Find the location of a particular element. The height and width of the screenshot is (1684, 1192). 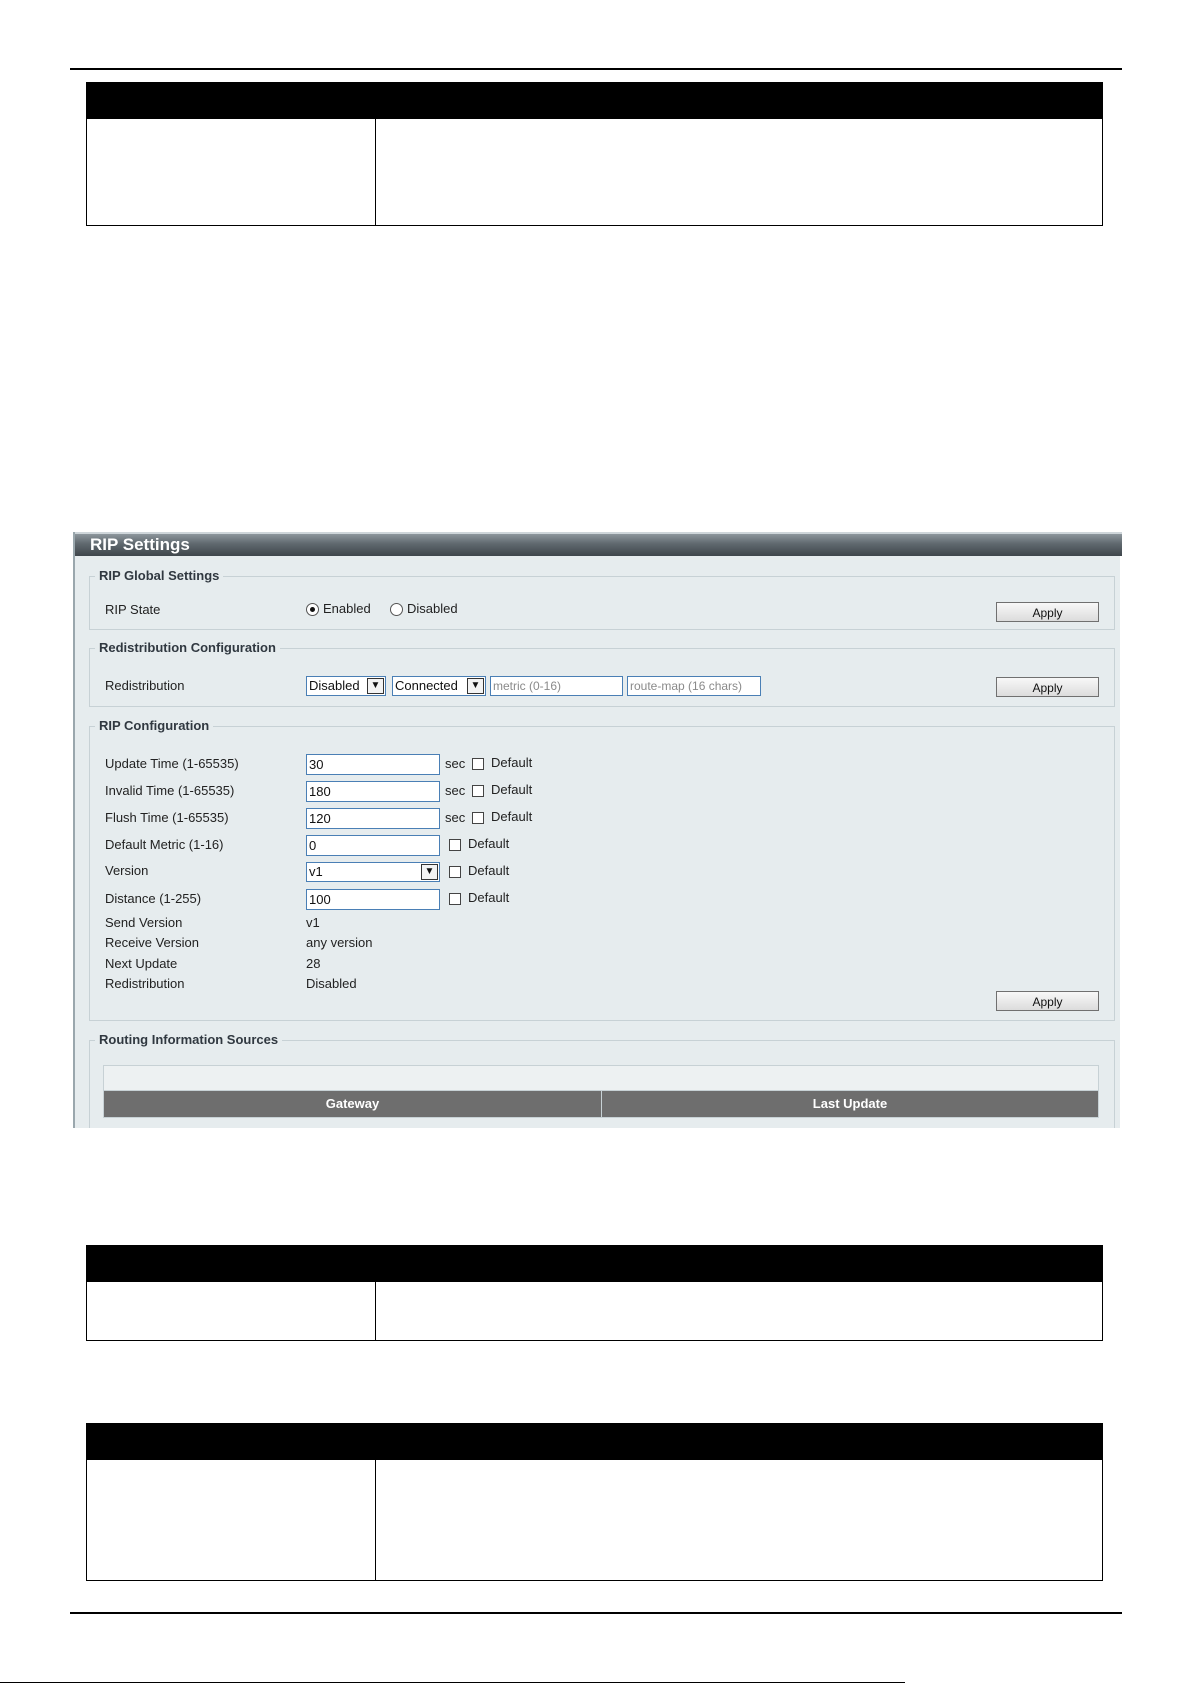

next-update-label: Next Update is located at coordinates (141, 963).